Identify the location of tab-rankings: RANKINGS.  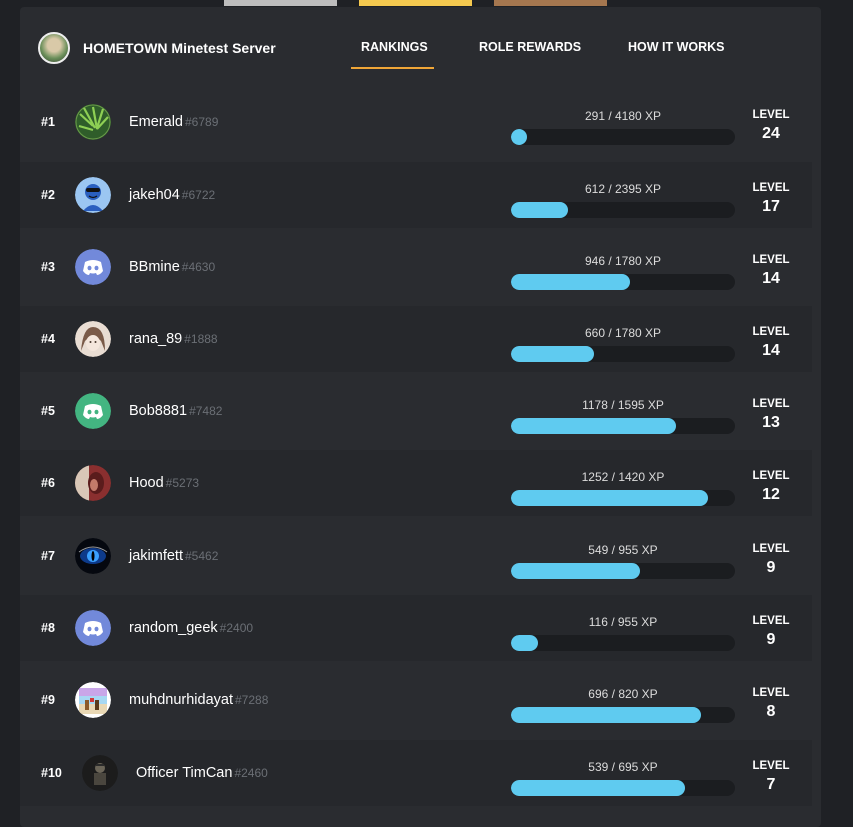
(394, 47).